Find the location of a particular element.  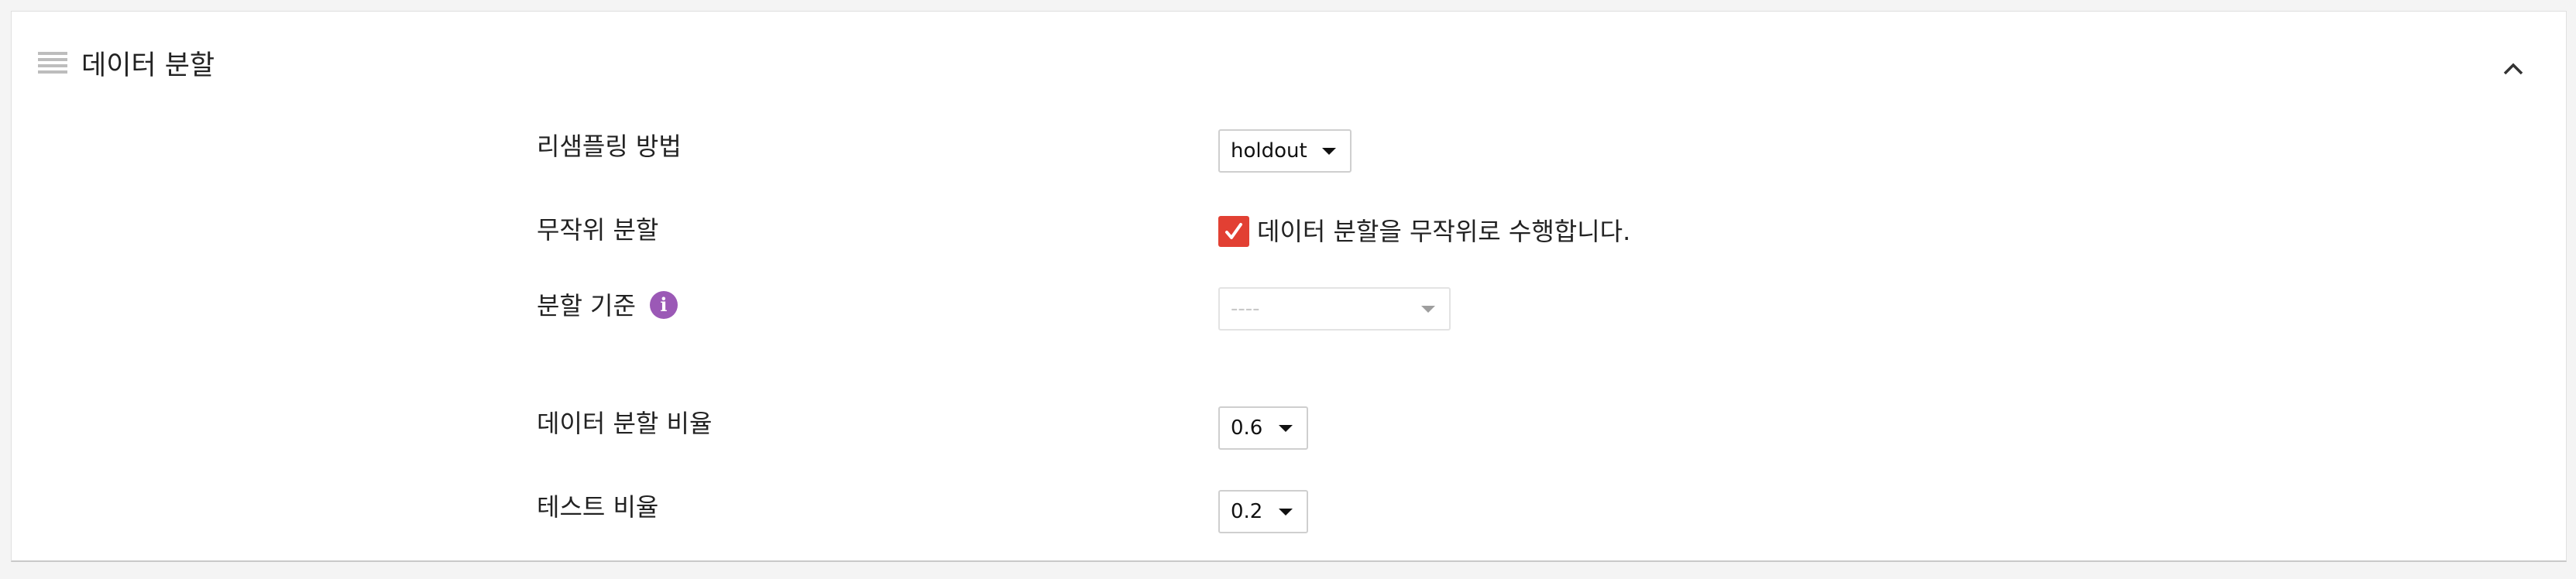

resampling-label: 리샘플링 방법 is located at coordinates (609, 146).